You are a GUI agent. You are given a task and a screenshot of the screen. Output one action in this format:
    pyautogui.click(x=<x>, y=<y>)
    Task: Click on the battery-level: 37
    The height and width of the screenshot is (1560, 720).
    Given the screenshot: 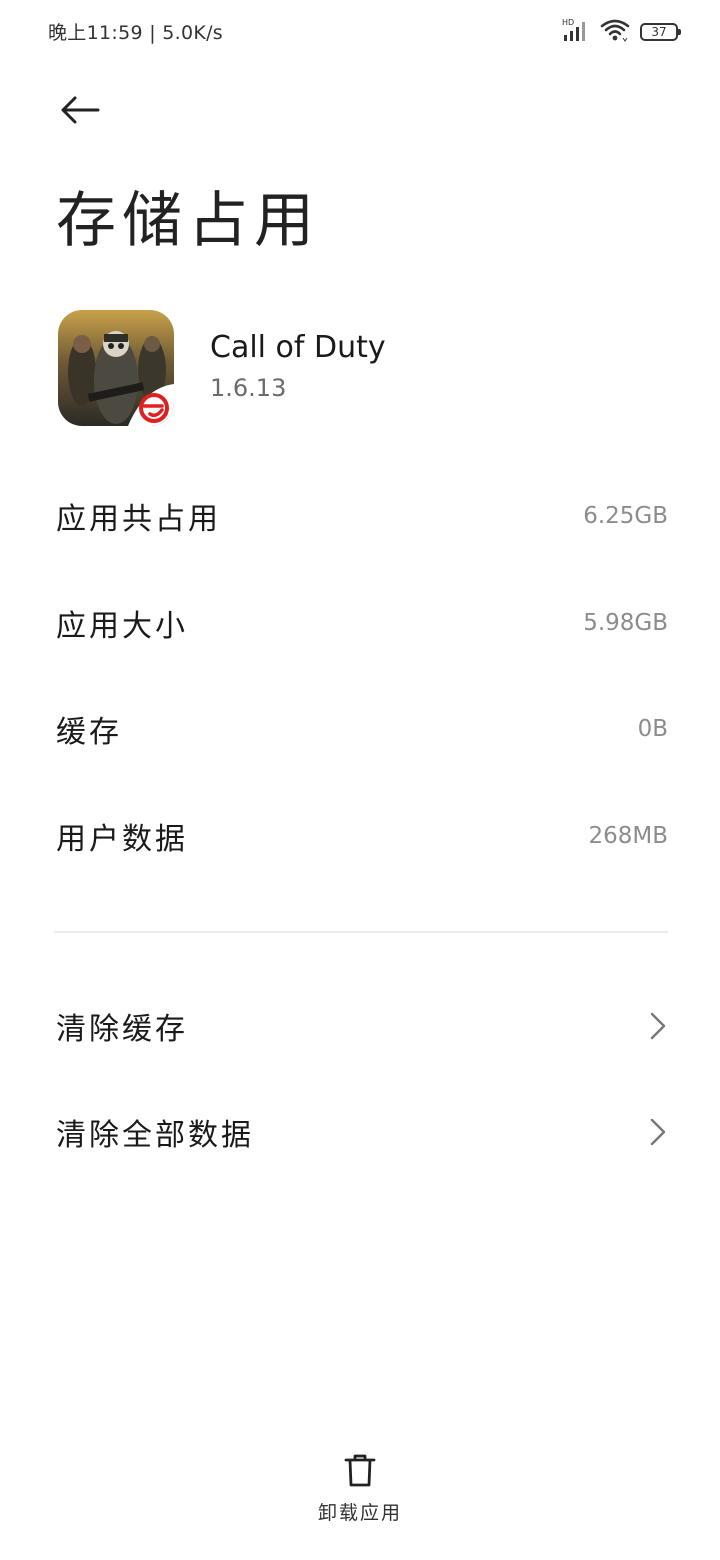 What is the action you would take?
    pyautogui.click(x=659, y=32)
    